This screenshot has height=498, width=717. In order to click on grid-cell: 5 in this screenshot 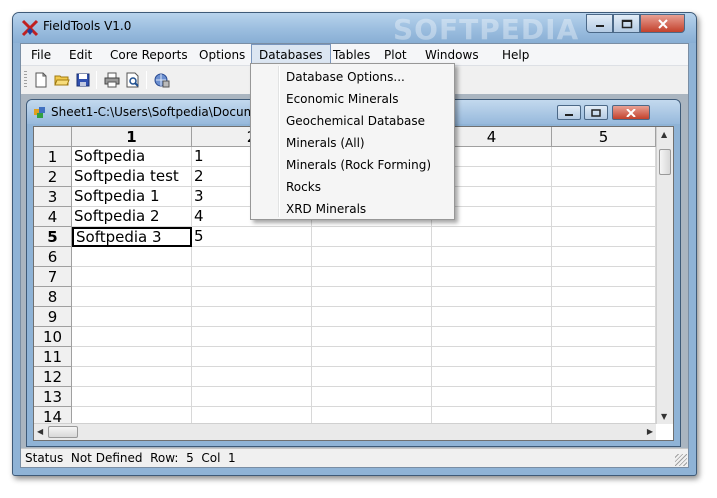, I will do `click(252, 237)`.